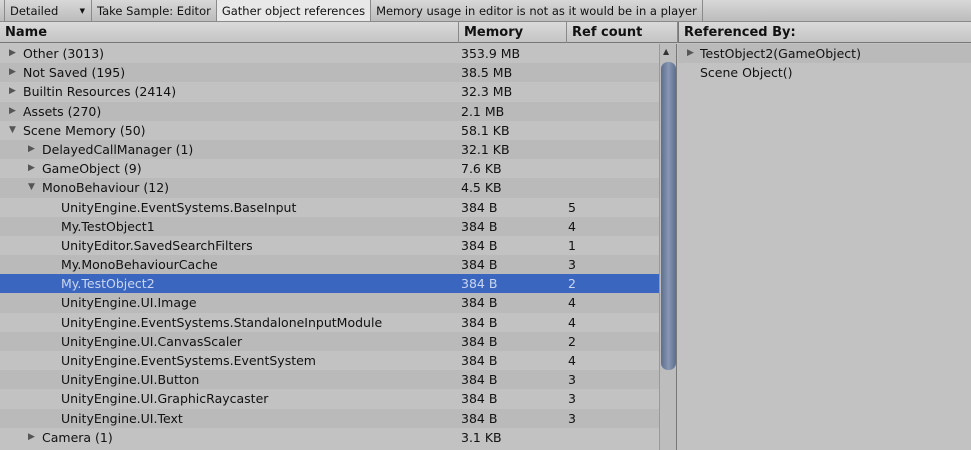 The image size is (971, 450). What do you see at coordinates (152, 341) in the screenshot?
I see `row-name: UnityEngine.UI.CanvasScaler` at bounding box center [152, 341].